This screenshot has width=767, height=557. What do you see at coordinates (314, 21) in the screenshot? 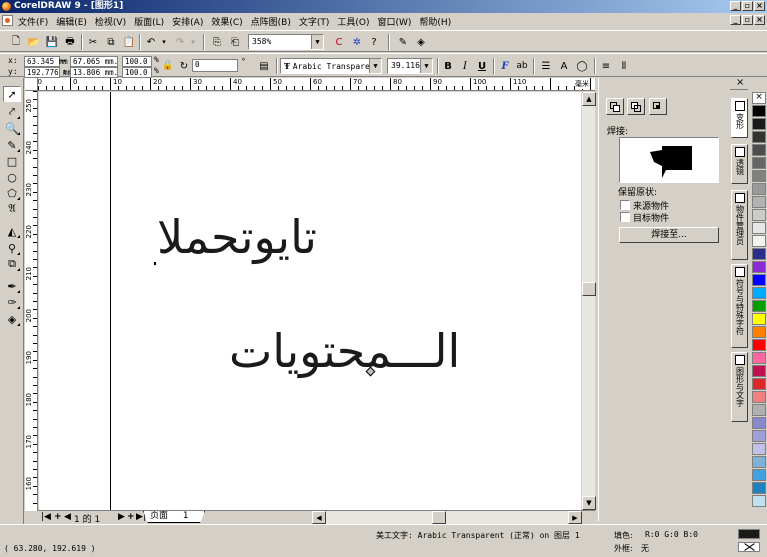
I see `menu-item-7: 文字(T)` at bounding box center [314, 21].